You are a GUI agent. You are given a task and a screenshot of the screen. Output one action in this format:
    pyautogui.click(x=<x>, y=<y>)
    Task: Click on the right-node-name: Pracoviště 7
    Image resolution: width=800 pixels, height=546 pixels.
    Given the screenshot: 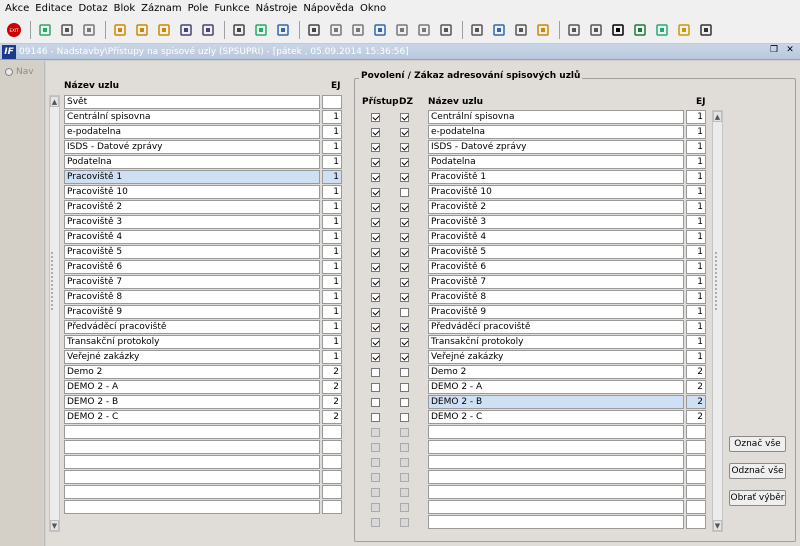 What is the action you would take?
    pyautogui.click(x=556, y=282)
    